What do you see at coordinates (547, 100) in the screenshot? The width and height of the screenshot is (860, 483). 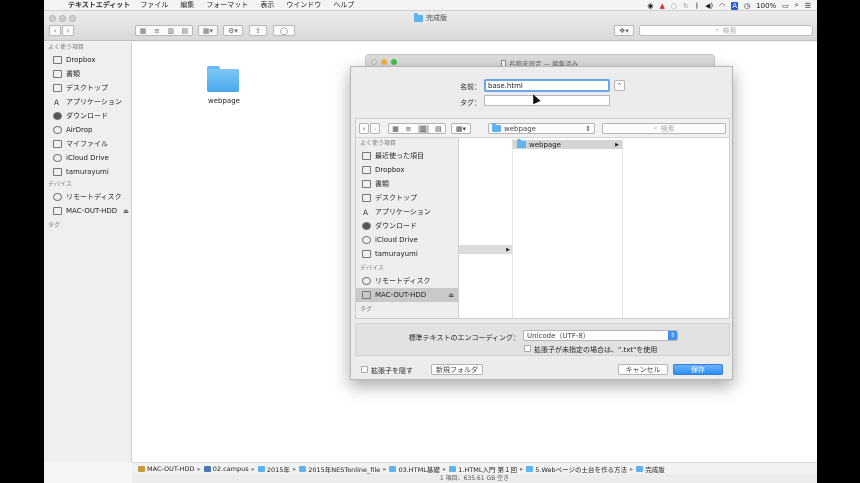 I see `tags-input` at bounding box center [547, 100].